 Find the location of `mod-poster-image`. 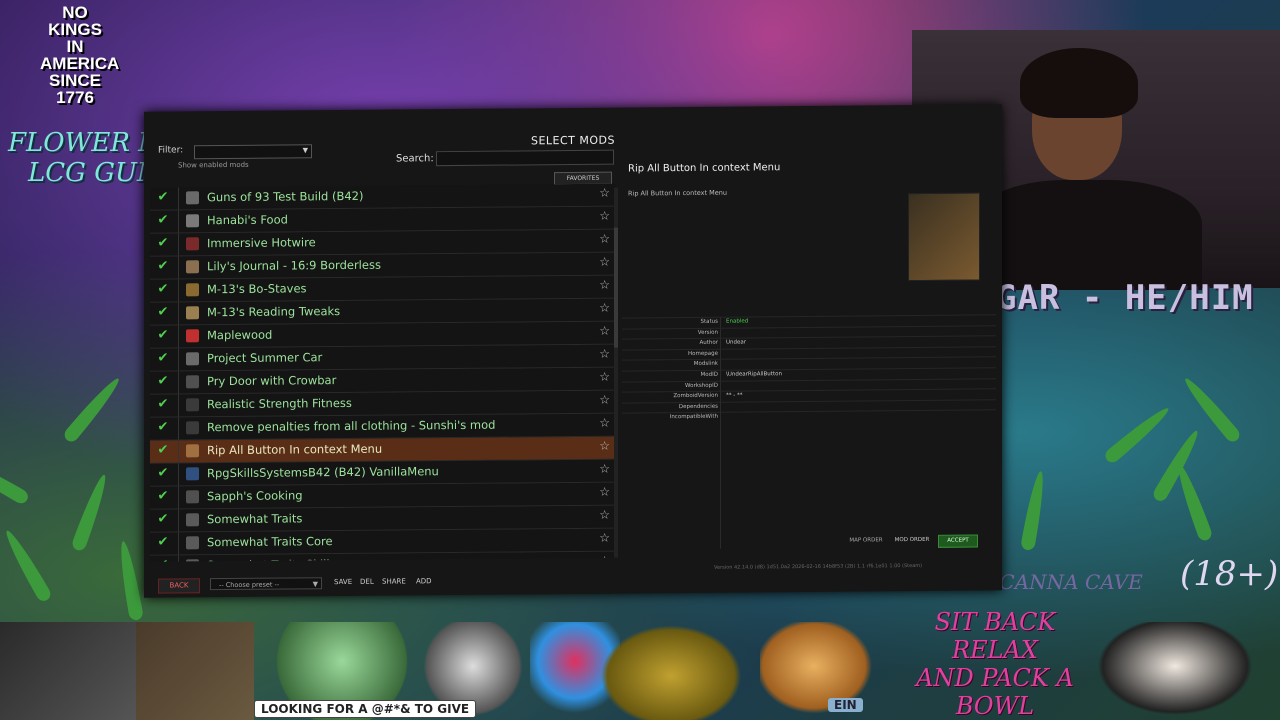

mod-poster-image is located at coordinates (944, 237).